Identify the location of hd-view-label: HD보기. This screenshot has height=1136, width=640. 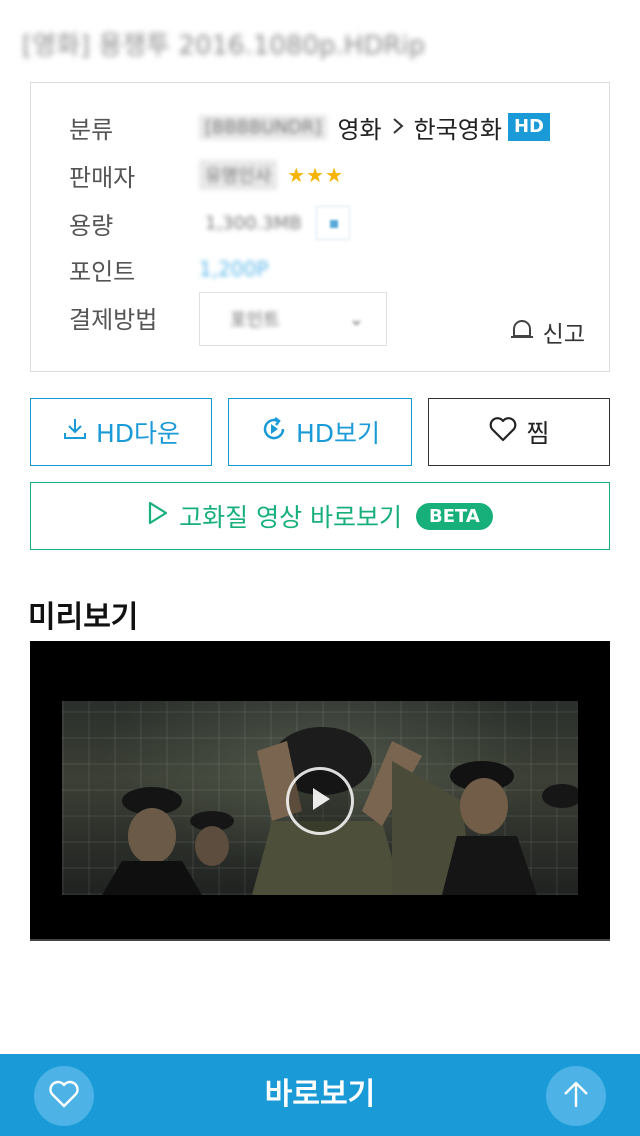
(338, 433).